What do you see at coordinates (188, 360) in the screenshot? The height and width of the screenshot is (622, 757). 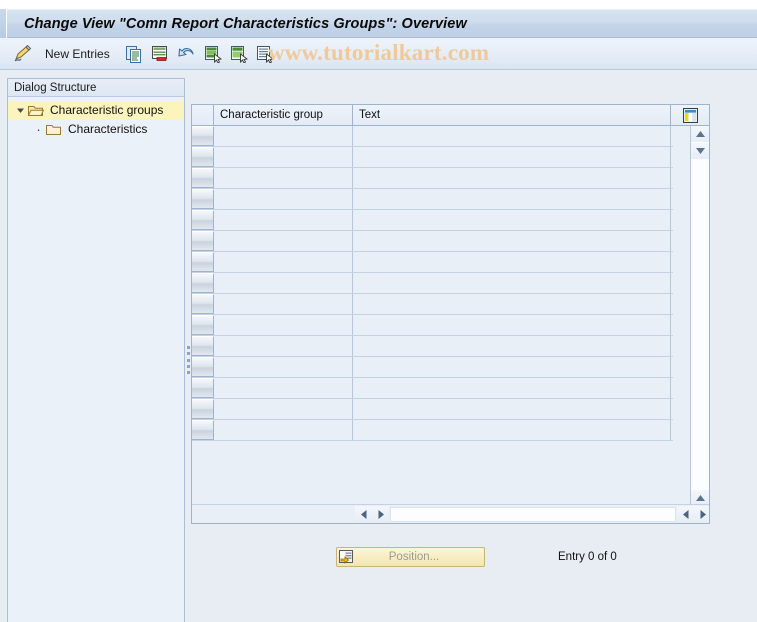 I see `splitter-grip` at bounding box center [188, 360].